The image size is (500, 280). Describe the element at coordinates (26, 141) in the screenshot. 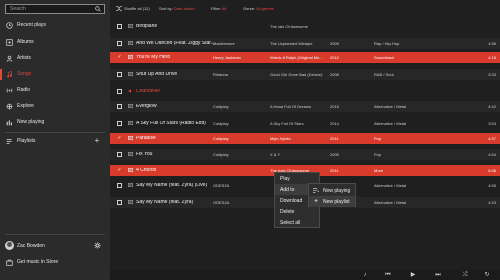

I see `sidebar-item-label: Playlists` at that location.